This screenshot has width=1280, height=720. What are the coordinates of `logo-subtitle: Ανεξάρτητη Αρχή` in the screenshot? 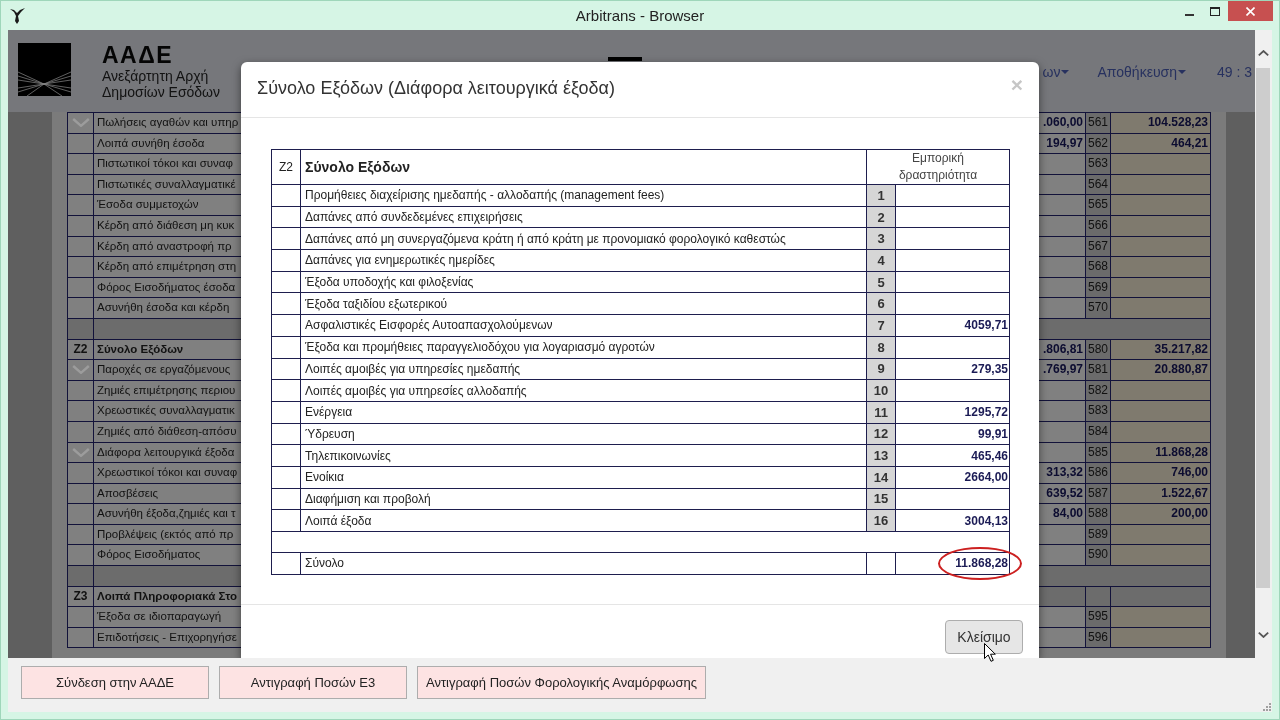 It's located at (155, 76).